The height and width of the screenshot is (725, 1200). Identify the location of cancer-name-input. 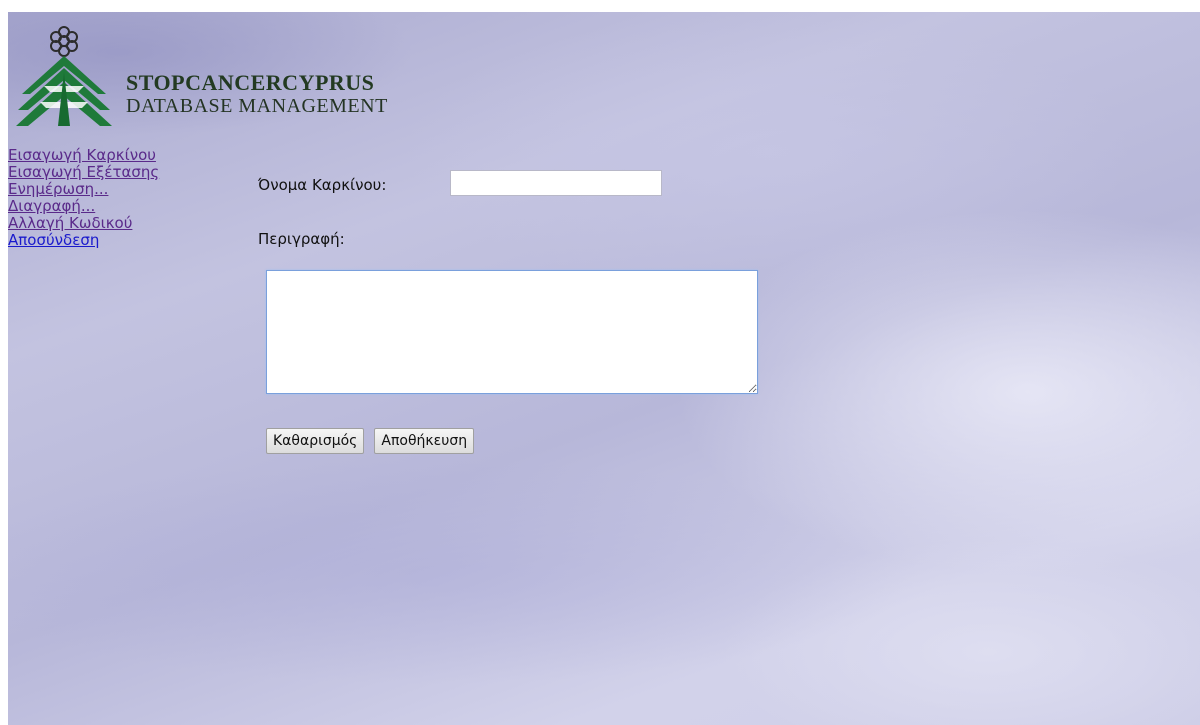
(556, 183).